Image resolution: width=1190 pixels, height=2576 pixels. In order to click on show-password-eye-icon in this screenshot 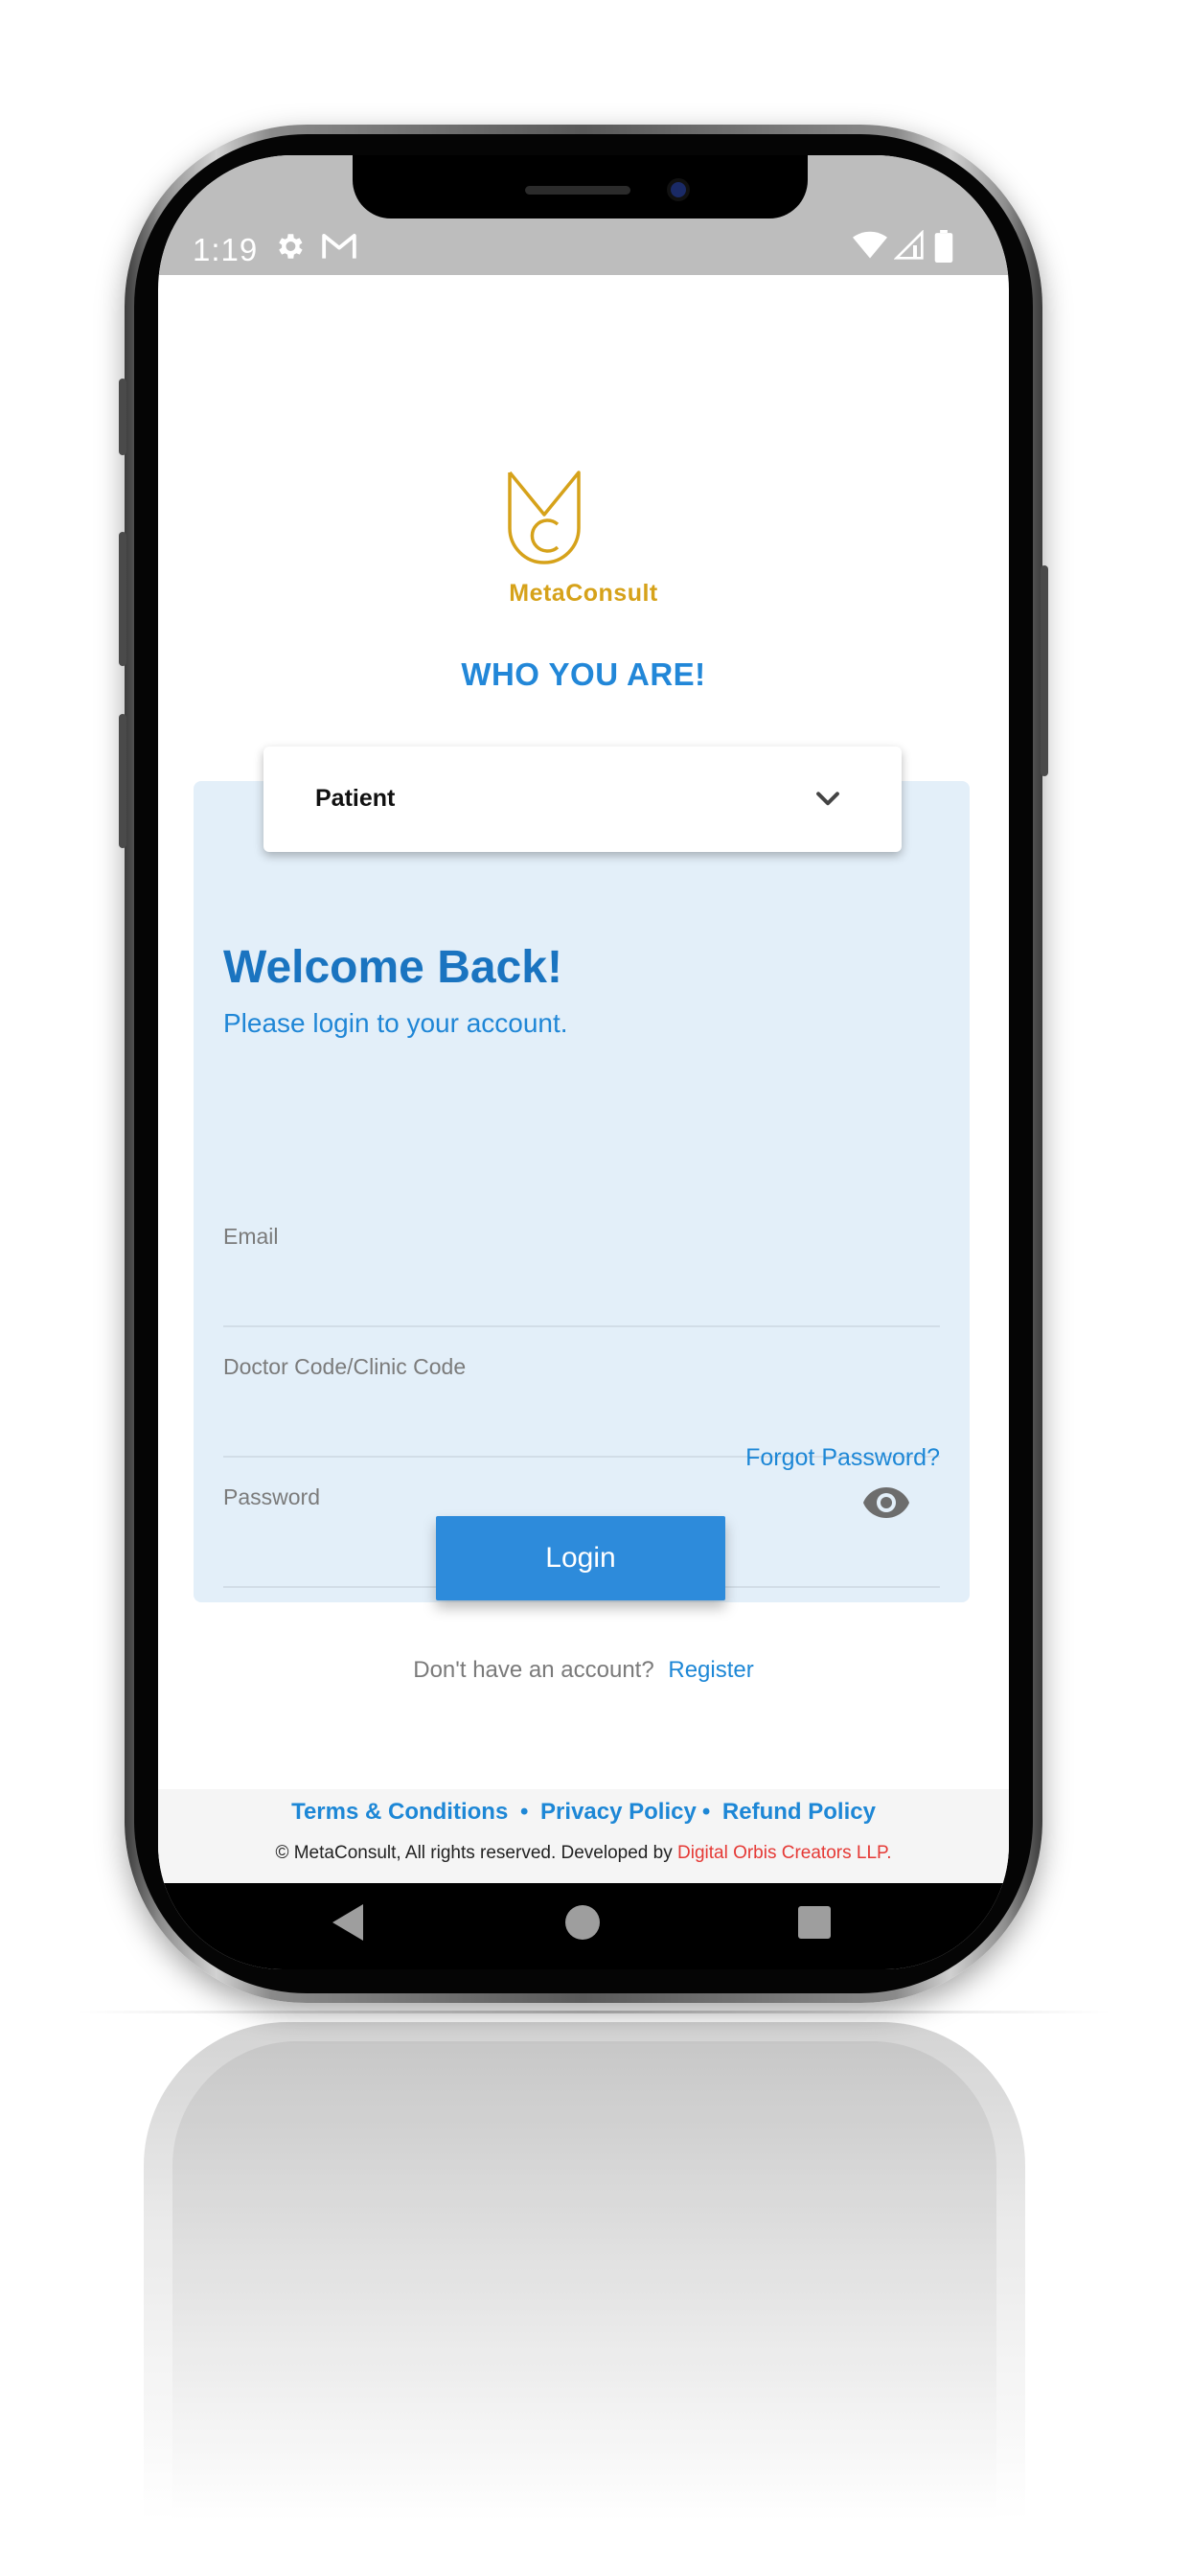, I will do `click(886, 1502)`.